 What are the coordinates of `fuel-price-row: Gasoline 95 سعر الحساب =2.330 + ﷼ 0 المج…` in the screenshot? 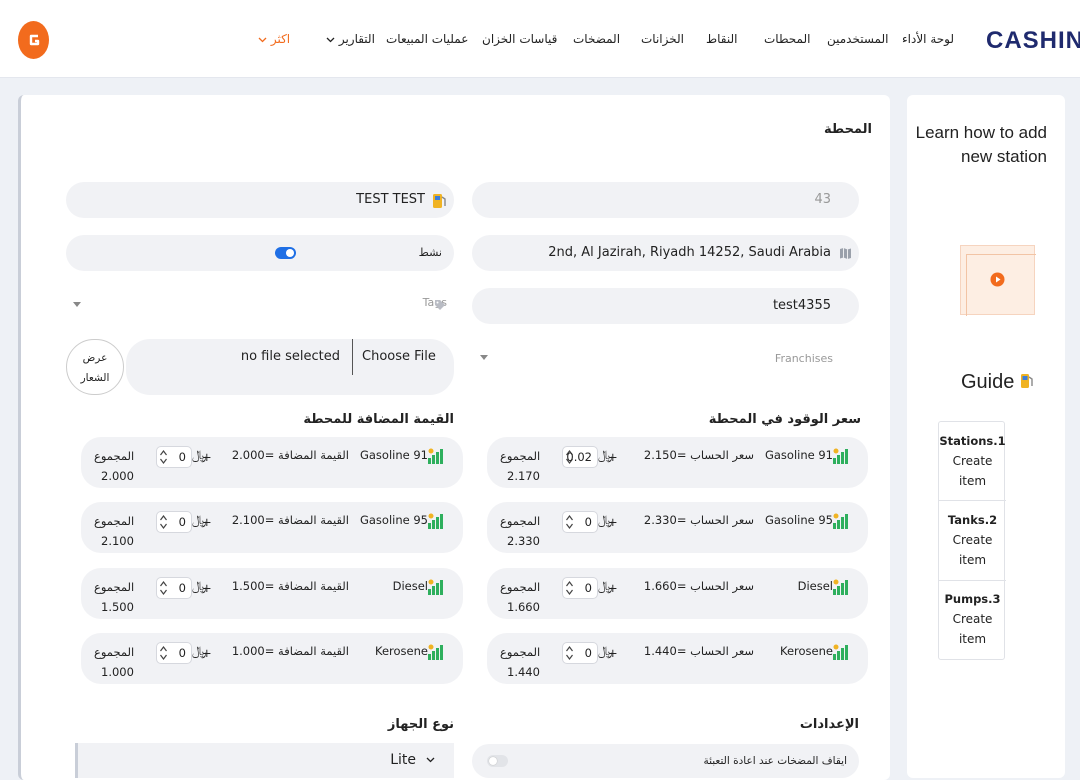 It's located at (677, 527).